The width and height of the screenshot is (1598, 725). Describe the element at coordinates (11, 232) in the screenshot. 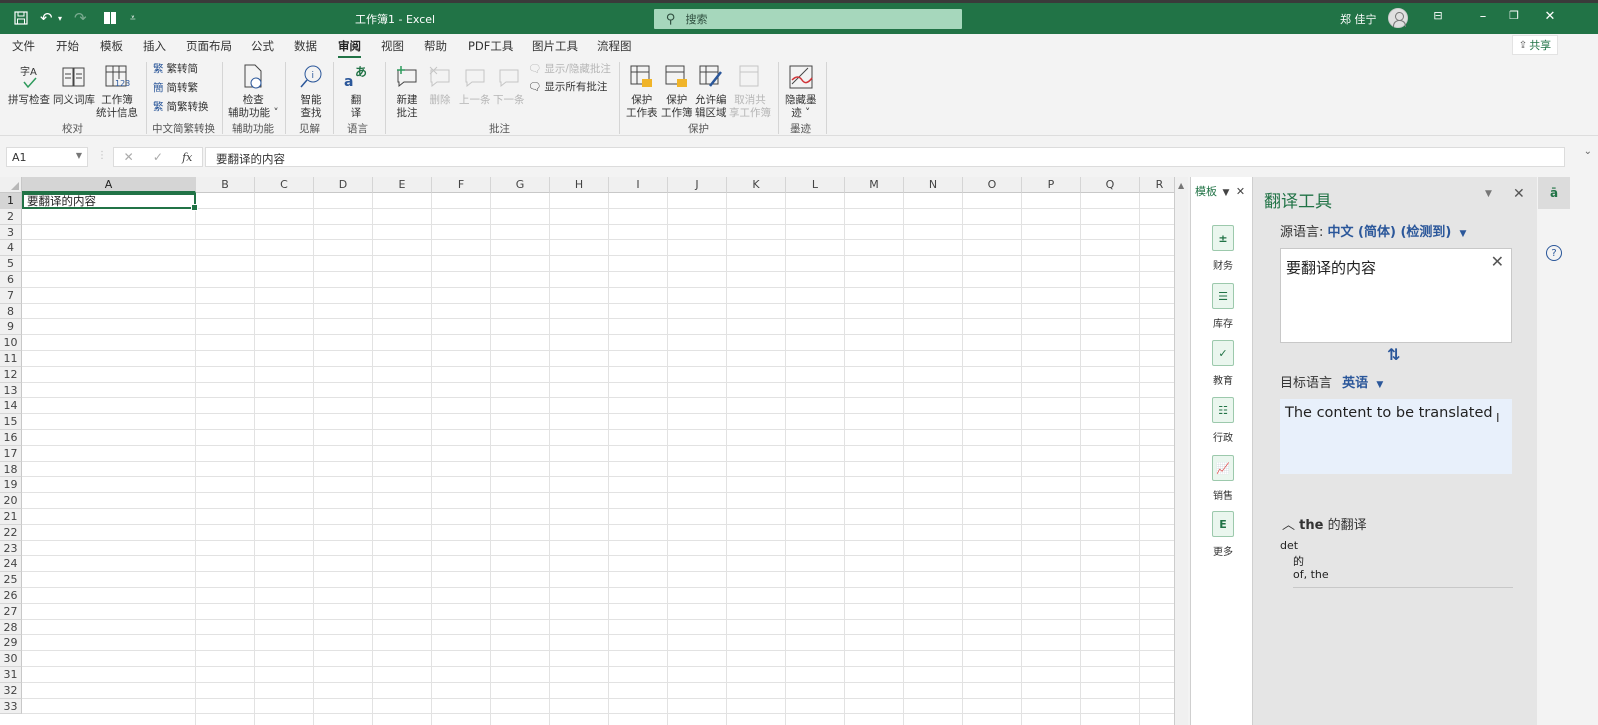

I see `row-header-3: 3` at that location.